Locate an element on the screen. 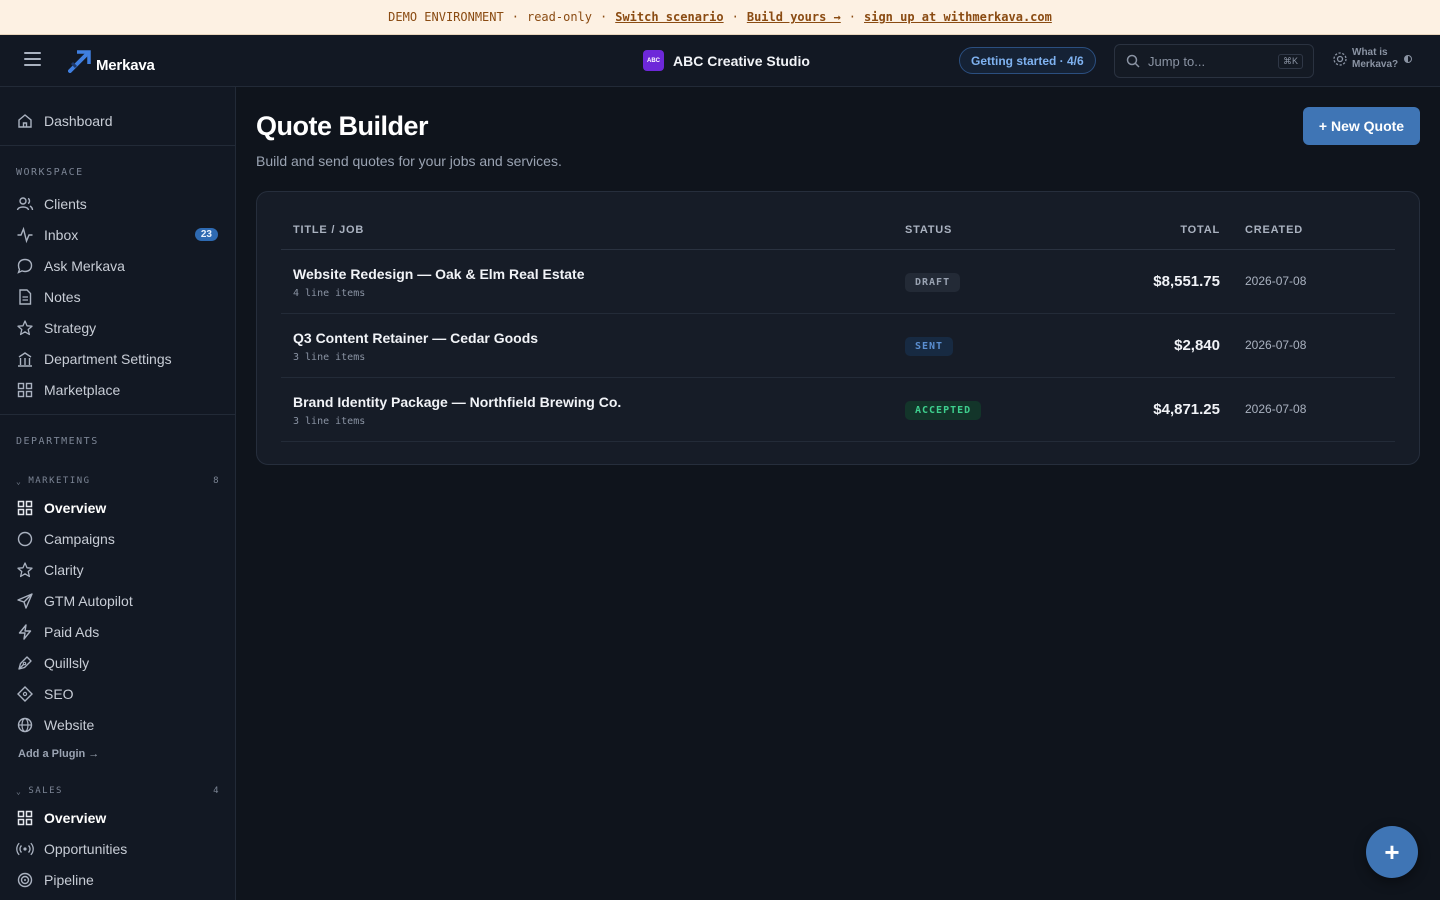 This screenshot has width=1440, height=900. chat-icon is located at coordinates (25, 266).